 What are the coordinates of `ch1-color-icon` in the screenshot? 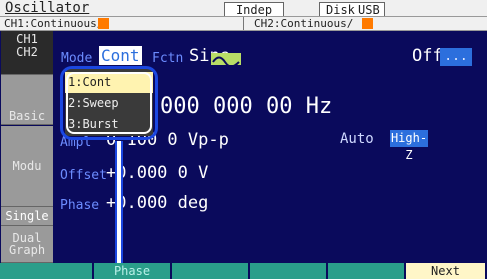 It's located at (103, 23).